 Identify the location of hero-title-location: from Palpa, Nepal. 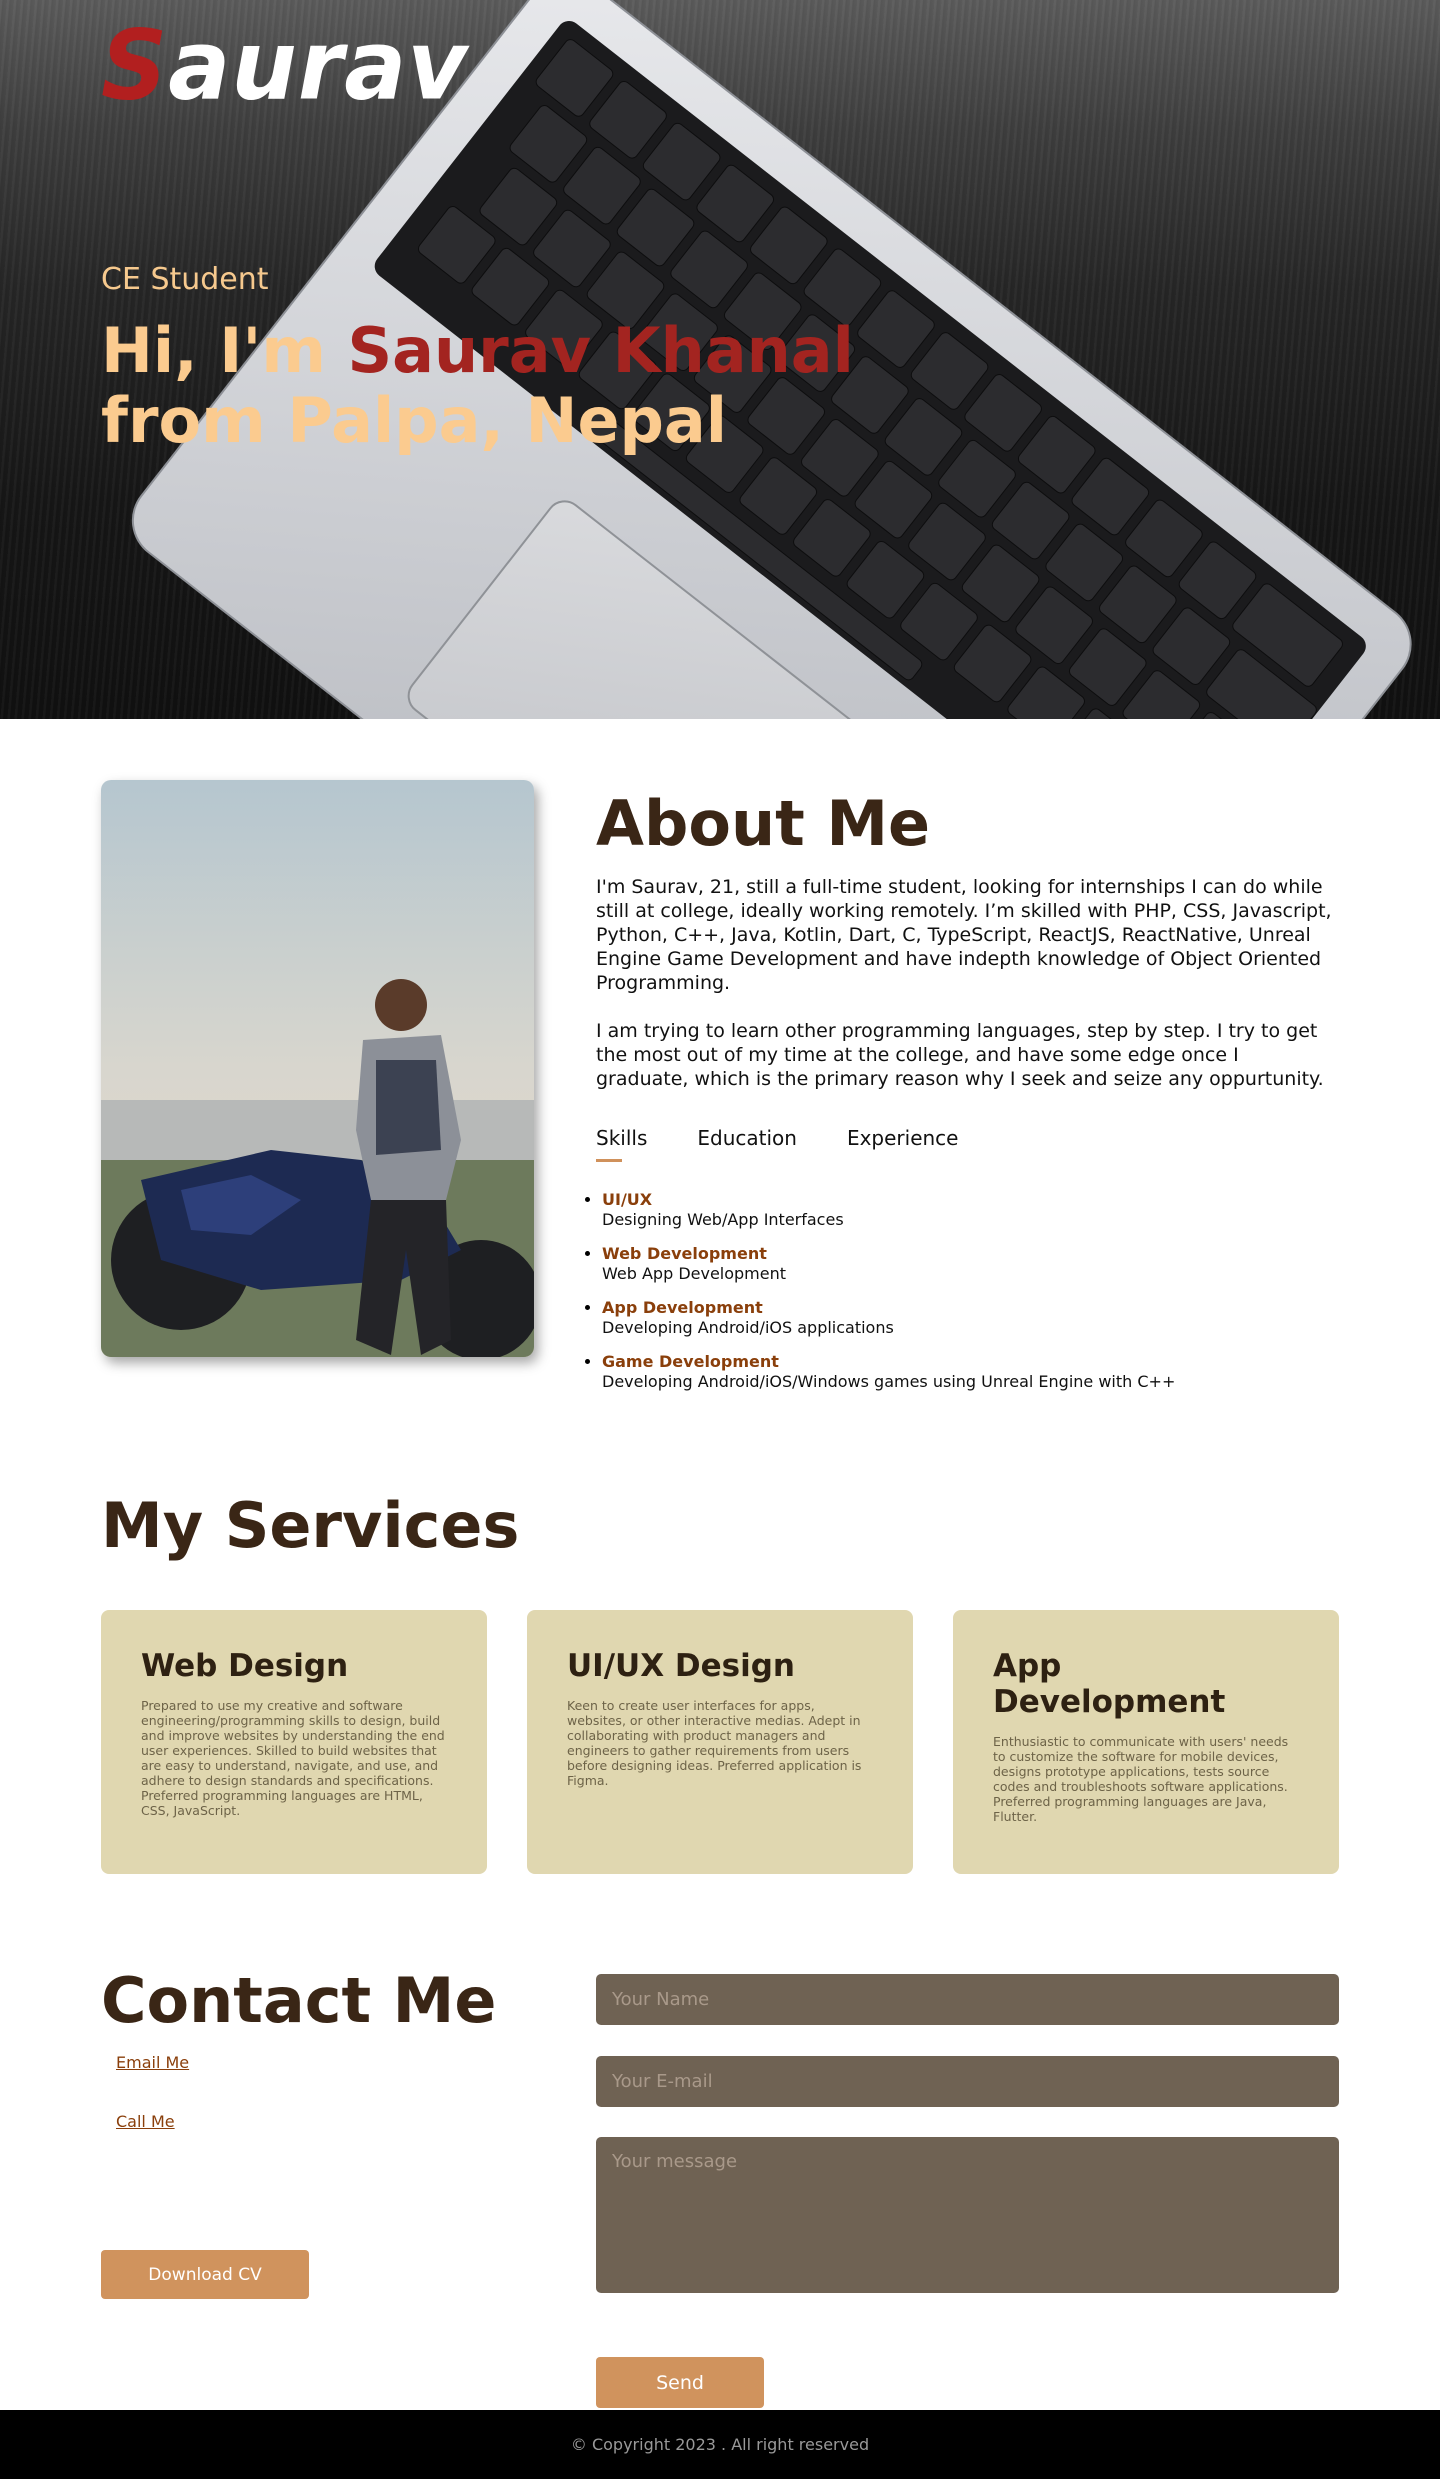
(414, 420).